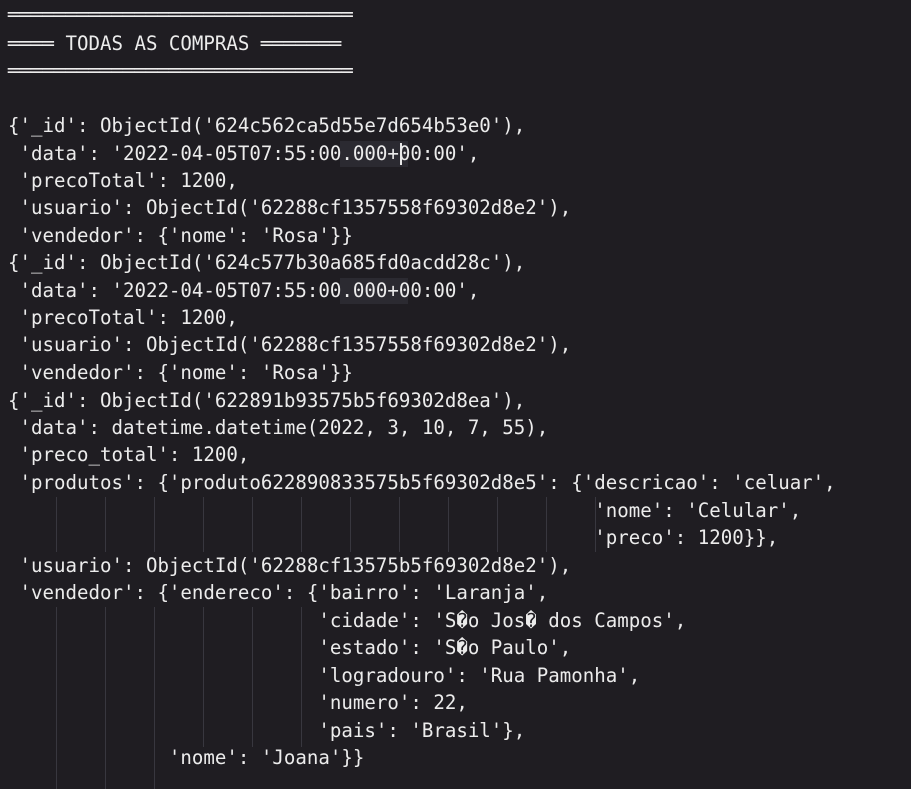 Image resolution: width=911 pixels, height=789 pixels. What do you see at coordinates (238, 702) in the screenshot?
I see `terminal-line: 'numero': 22,` at bounding box center [238, 702].